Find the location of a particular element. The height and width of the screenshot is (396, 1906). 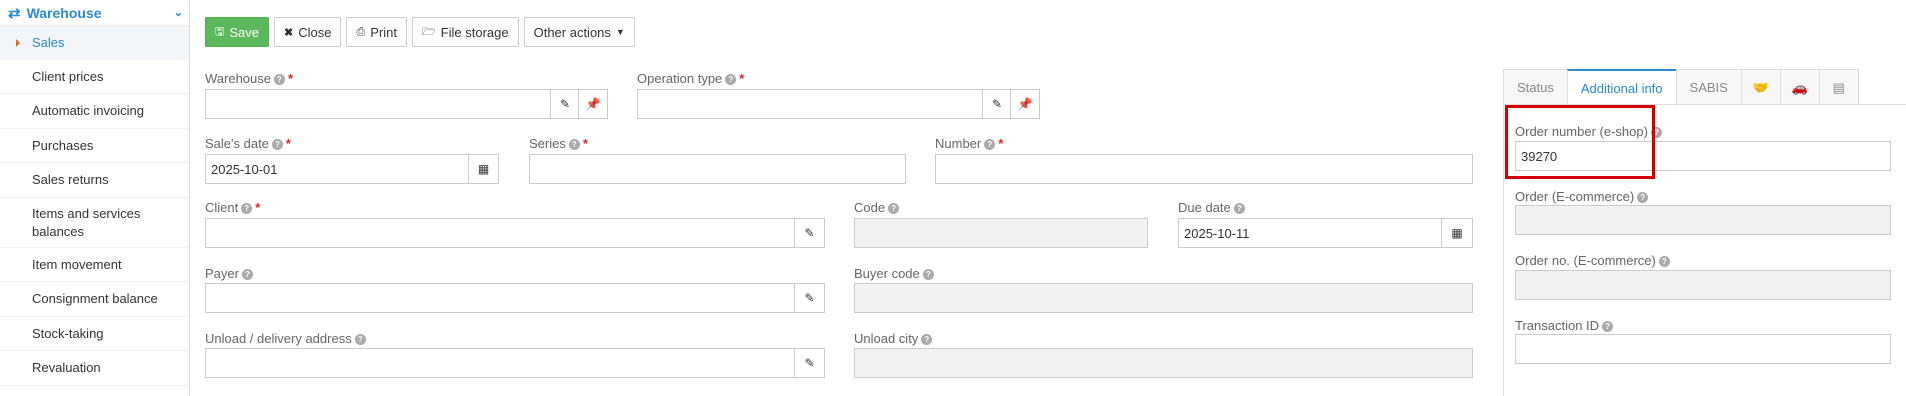

order-number-eshop-label: Order number (e-shop)? is located at coordinates (1588, 131).